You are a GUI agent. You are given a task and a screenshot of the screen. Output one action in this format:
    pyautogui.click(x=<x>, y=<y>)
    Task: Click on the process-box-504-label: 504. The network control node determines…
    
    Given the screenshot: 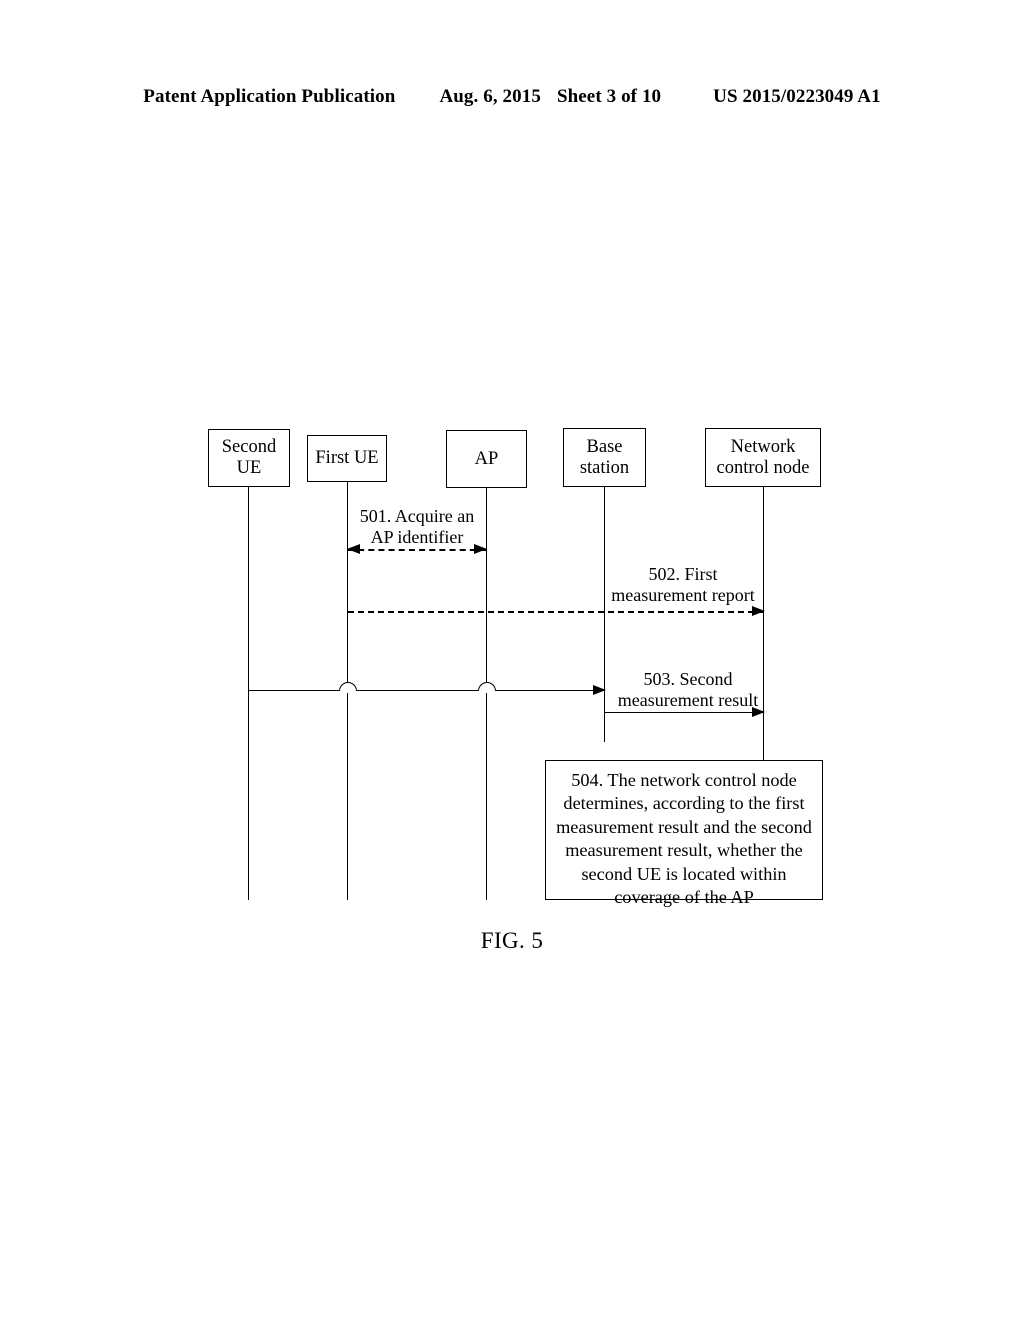 What is the action you would take?
    pyautogui.click(x=684, y=839)
    